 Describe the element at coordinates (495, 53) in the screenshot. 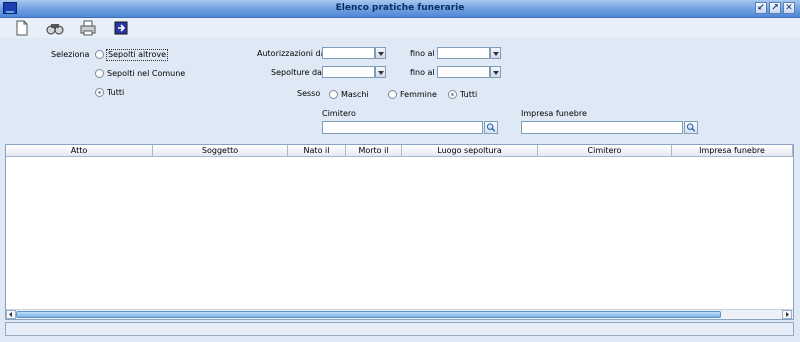

I see `autorizzazioni-fino-al-dropdown` at that location.